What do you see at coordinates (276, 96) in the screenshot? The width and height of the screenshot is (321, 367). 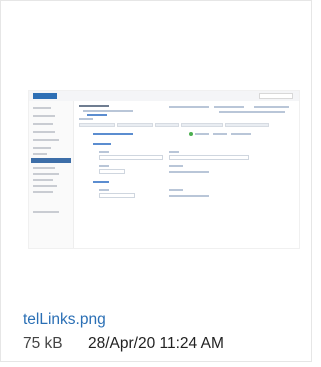 I see `thumbnail-search` at bounding box center [276, 96].